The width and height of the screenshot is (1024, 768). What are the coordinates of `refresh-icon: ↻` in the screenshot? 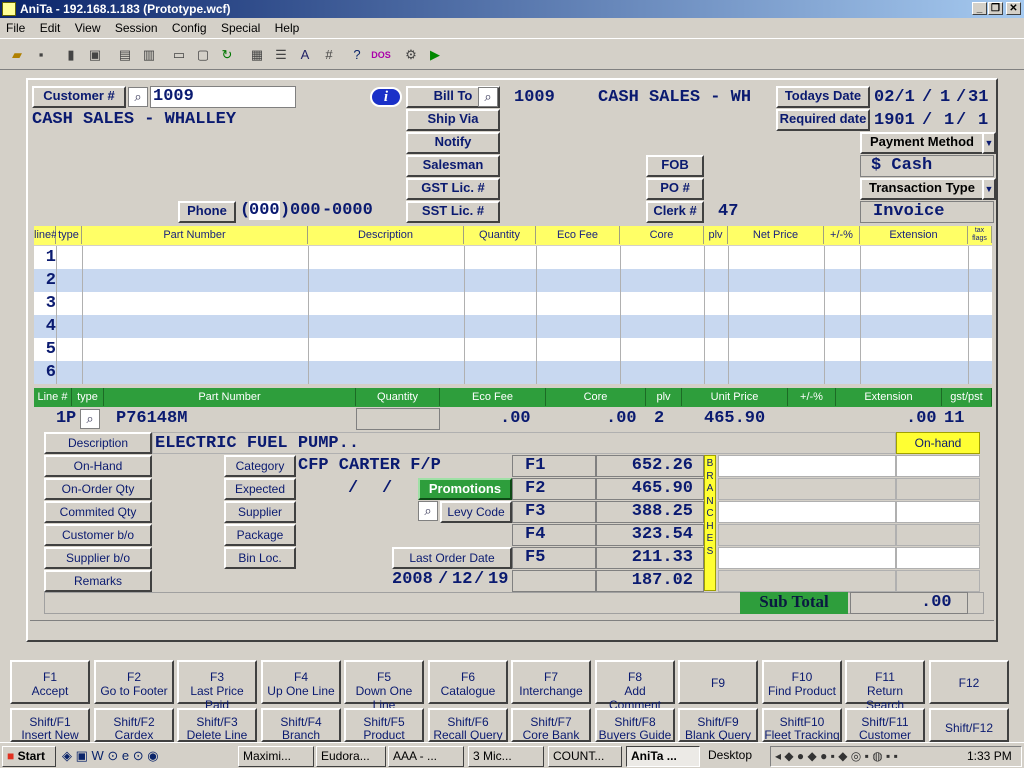 It's located at (227, 55).